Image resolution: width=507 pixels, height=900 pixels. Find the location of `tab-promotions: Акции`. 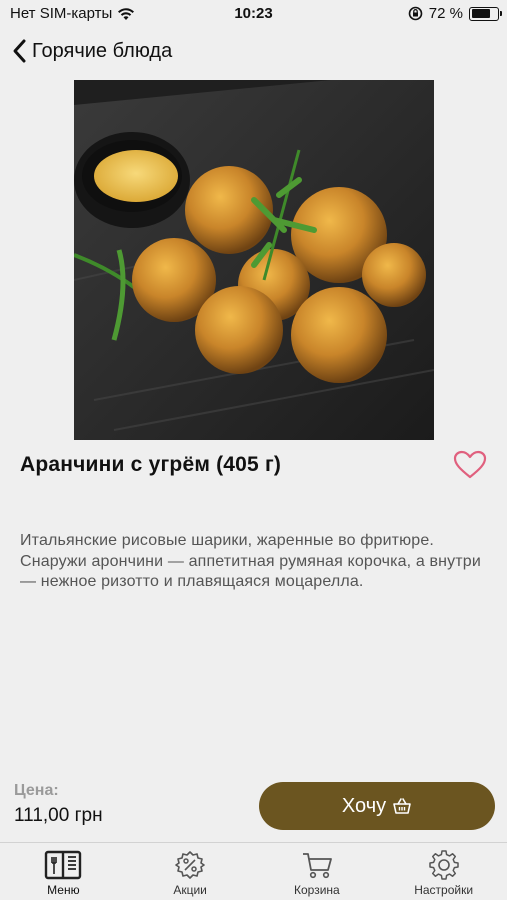

tab-promotions: Акции is located at coordinates (190, 871).